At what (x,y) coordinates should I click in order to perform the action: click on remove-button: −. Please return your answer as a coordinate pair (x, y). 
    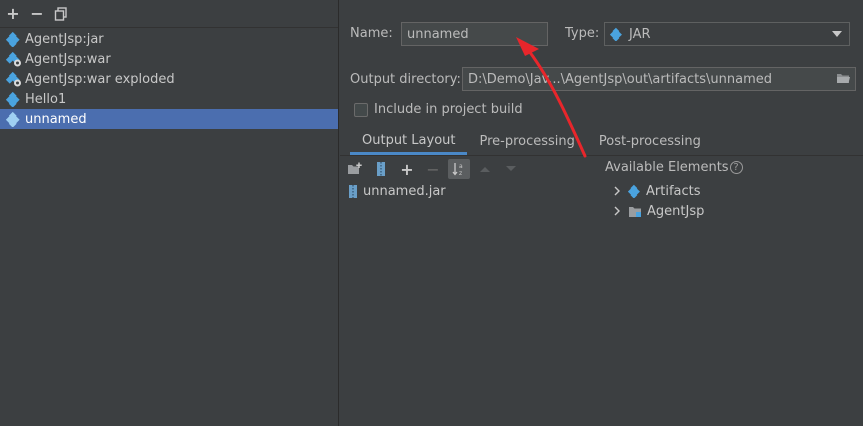
    Looking at the image, I should click on (433, 169).